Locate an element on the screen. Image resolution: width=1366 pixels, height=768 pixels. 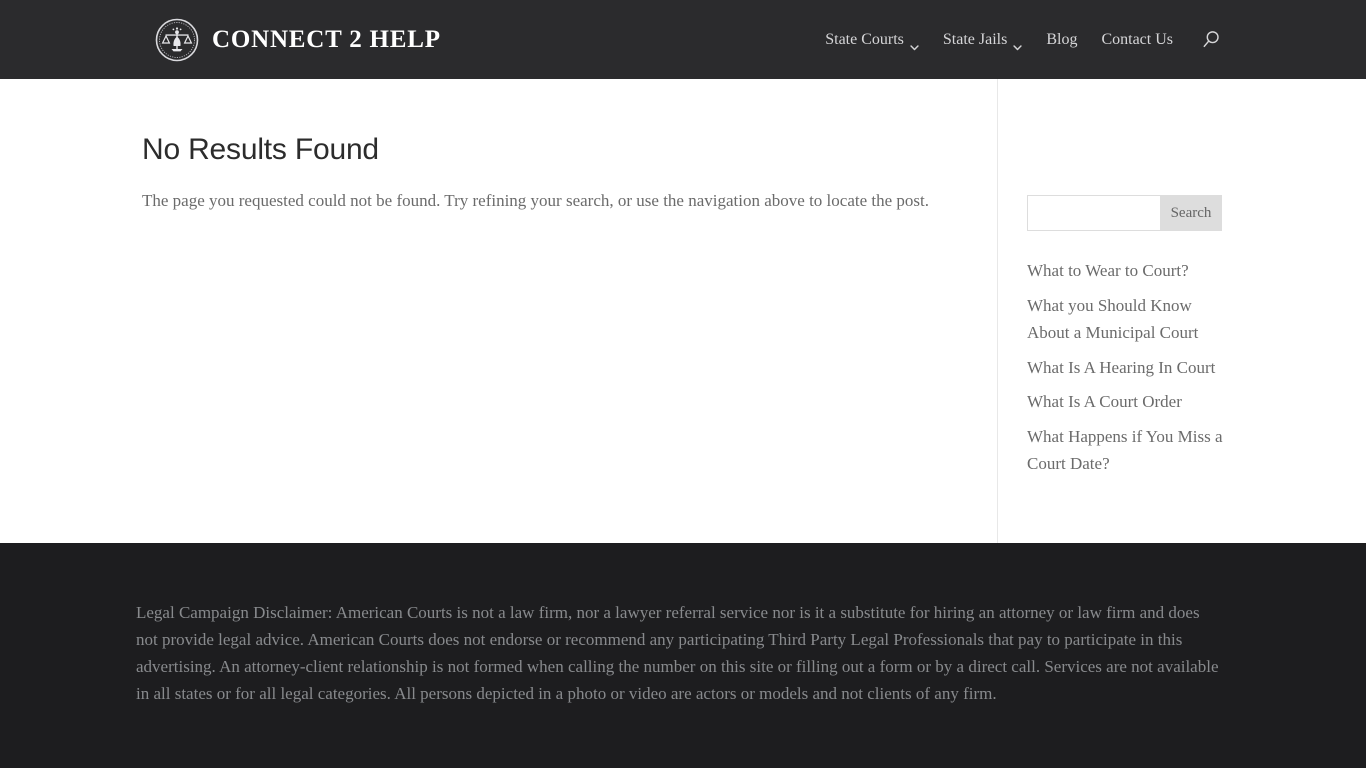
list-item: What Is A Court Order is located at coordinates (1129, 402).